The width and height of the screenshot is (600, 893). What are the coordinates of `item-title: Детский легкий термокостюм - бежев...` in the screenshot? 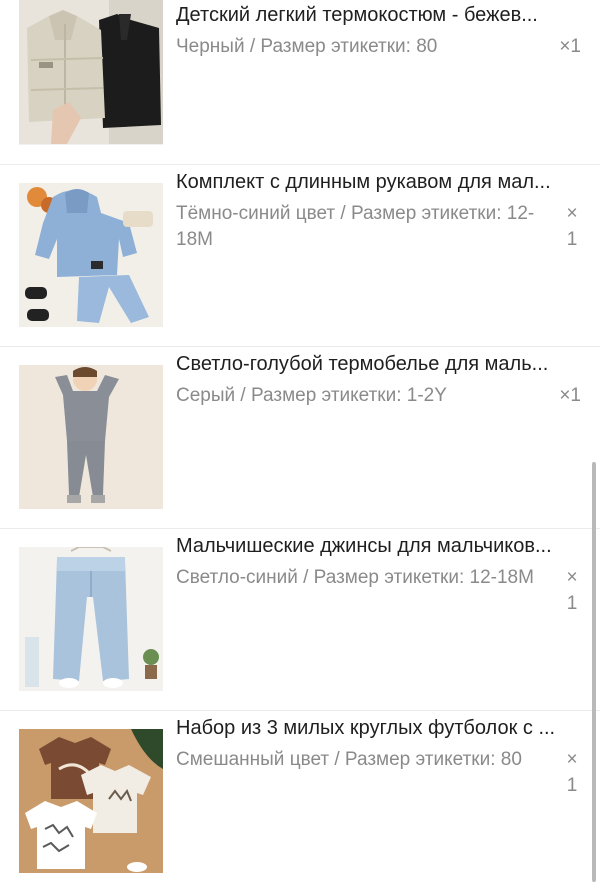 It's located at (378, 15).